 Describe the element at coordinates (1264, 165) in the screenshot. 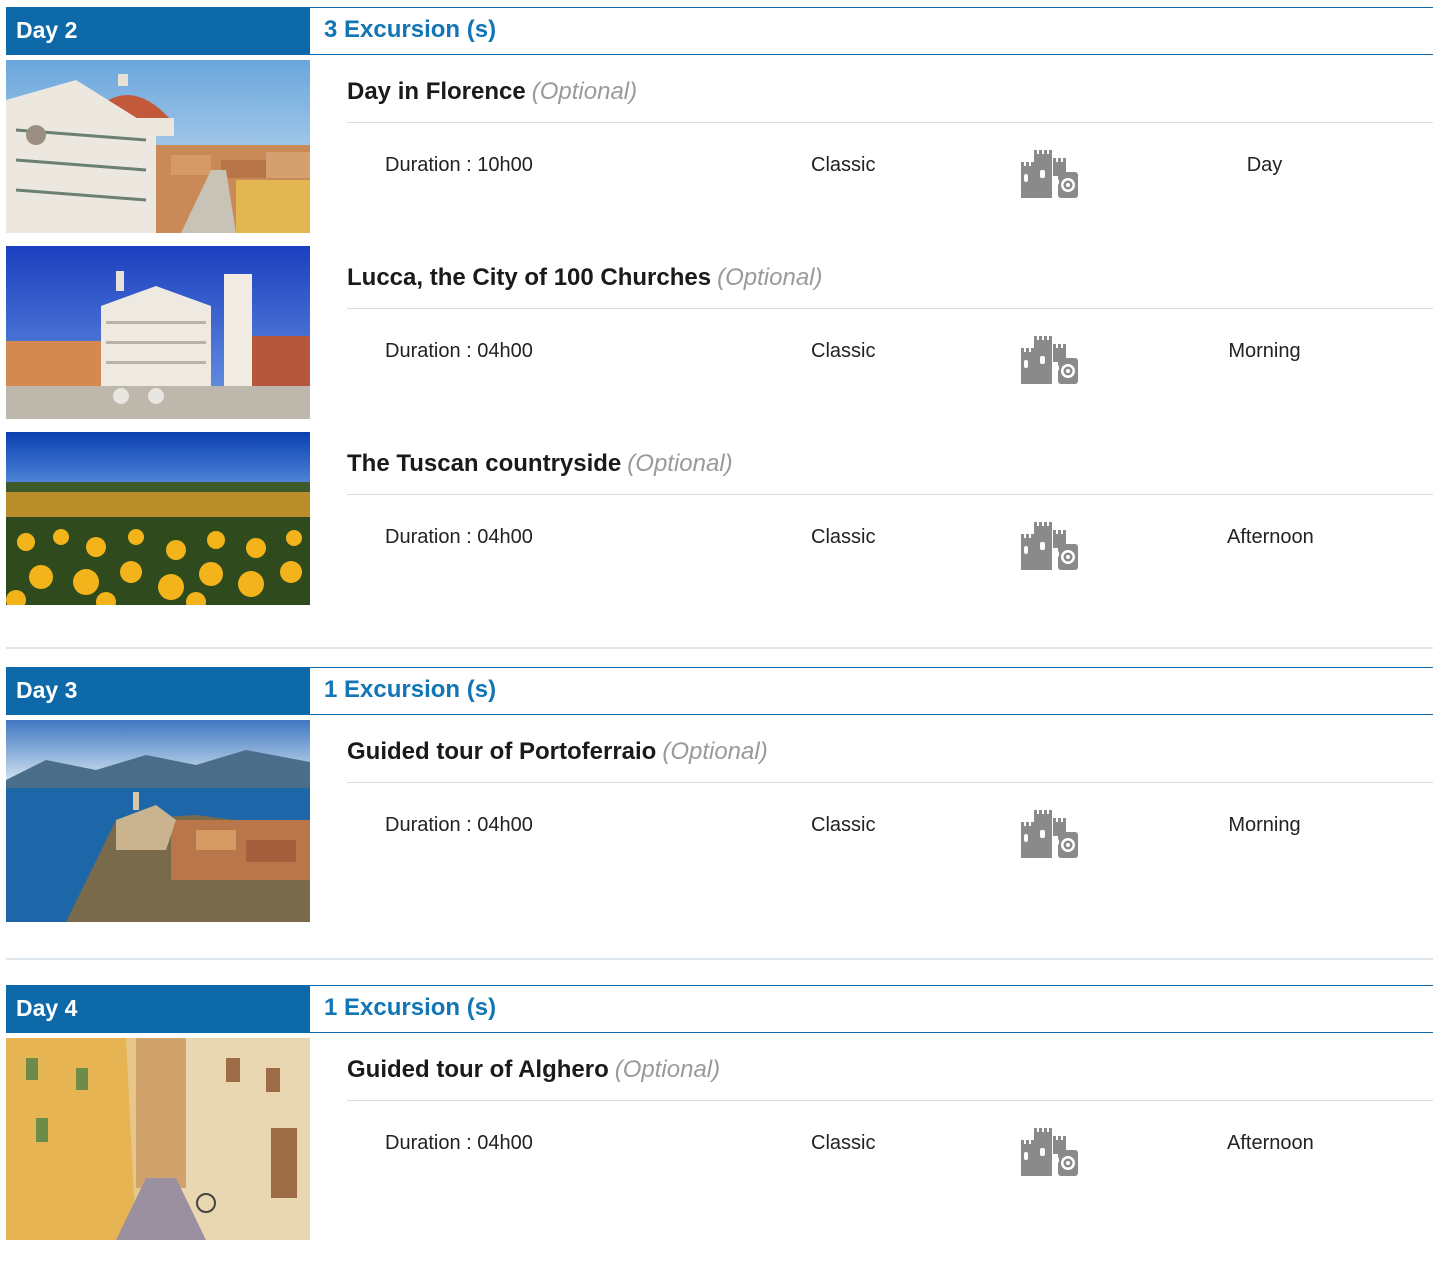

I see `period-text: Day` at that location.